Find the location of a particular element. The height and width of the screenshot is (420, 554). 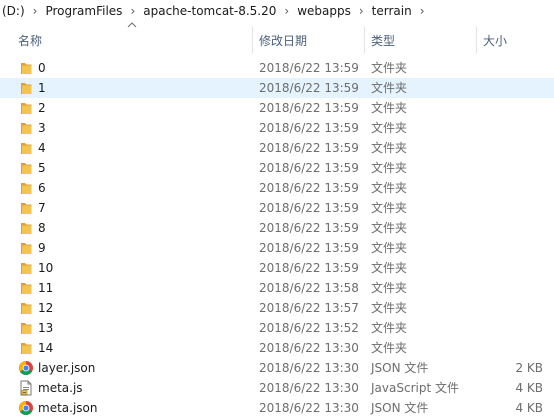

file-row: layer.json 2018/6/22 13:30 JSON 文件 2 KB is located at coordinates (277, 368).